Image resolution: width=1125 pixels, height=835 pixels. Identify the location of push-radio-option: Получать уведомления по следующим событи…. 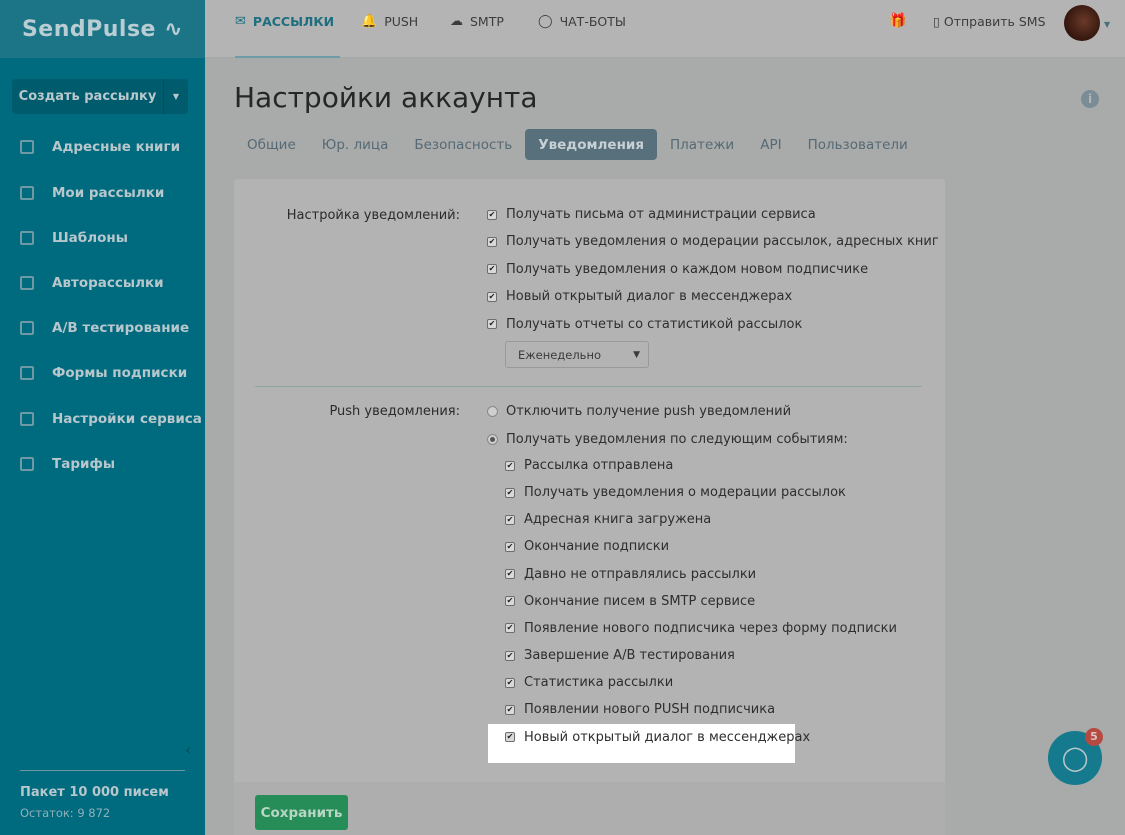
(667, 439).